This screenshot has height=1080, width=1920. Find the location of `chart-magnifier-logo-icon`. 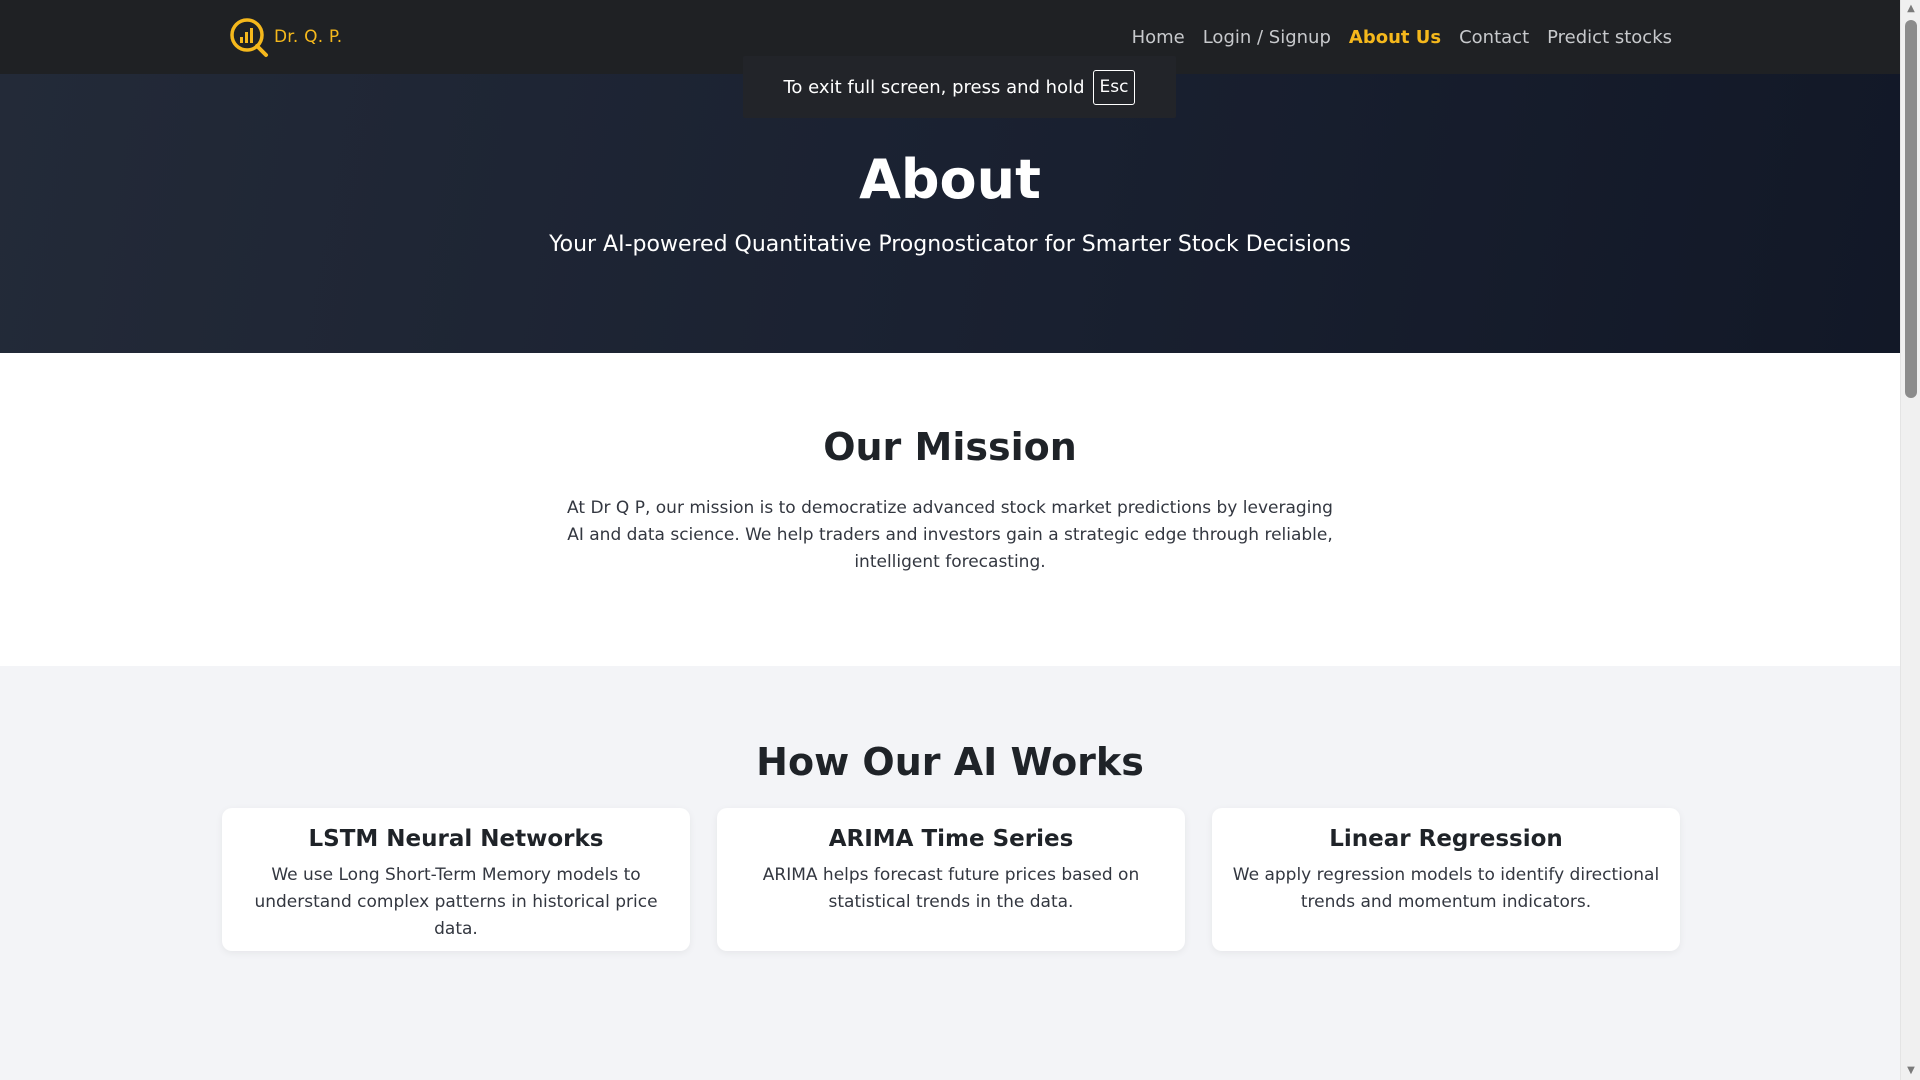

chart-magnifier-logo-icon is located at coordinates (249, 37).